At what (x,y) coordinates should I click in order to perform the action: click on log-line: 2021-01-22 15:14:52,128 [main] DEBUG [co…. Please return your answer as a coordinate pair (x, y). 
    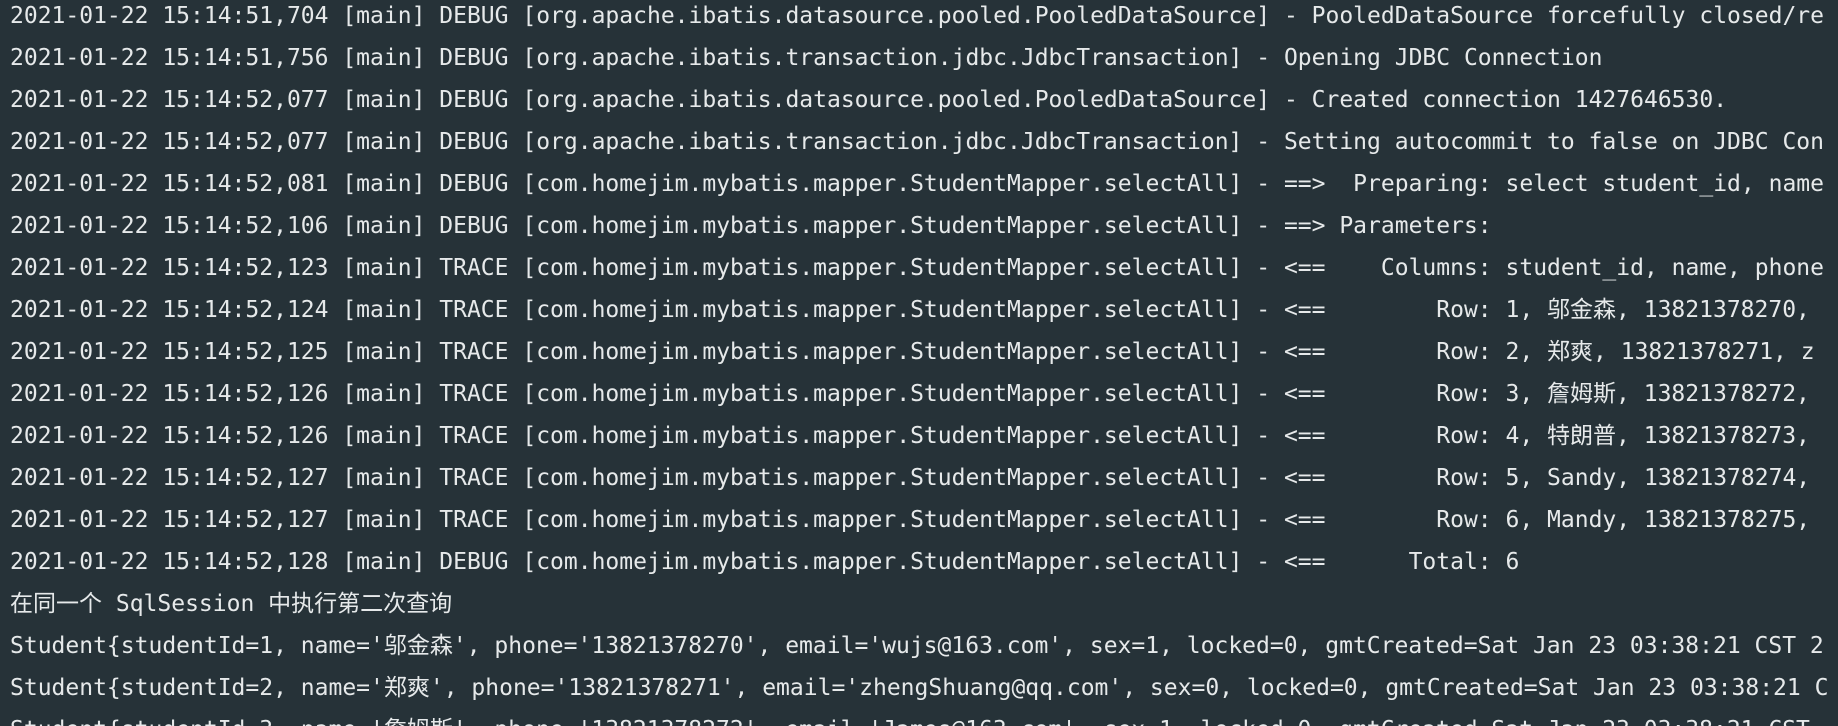
    Looking at the image, I should click on (765, 562).